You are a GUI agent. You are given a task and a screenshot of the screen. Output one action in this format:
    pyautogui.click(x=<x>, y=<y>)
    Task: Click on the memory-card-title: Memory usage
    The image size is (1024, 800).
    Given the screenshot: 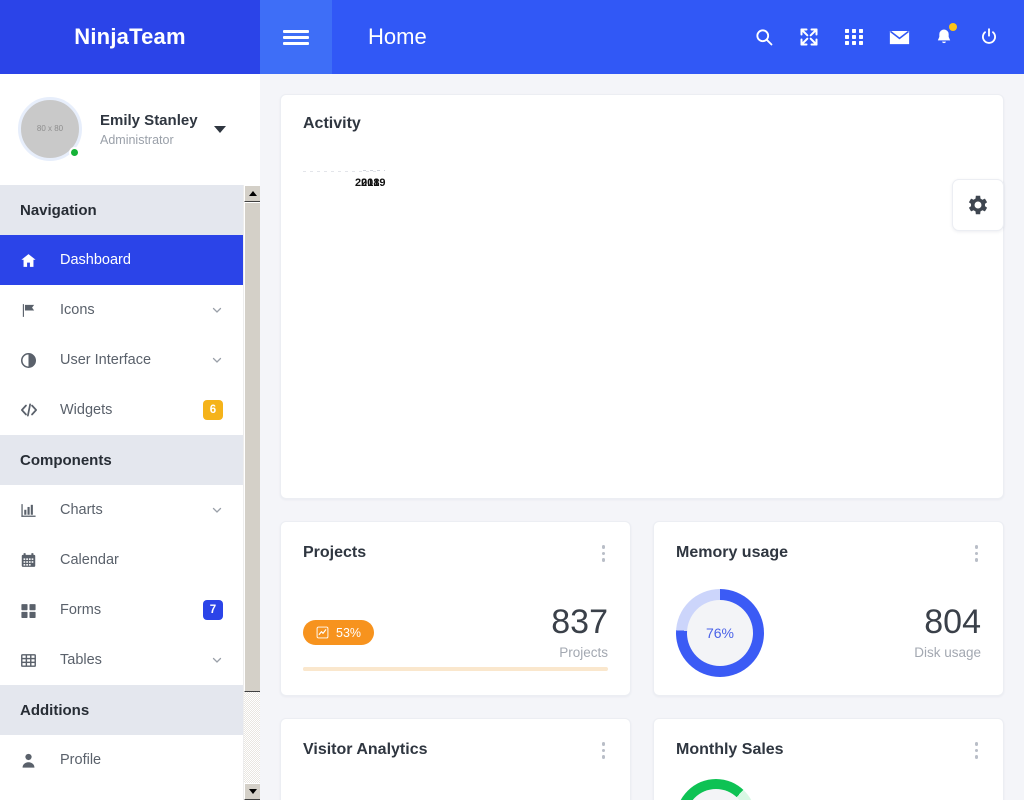 What is the action you would take?
    pyautogui.click(x=732, y=553)
    